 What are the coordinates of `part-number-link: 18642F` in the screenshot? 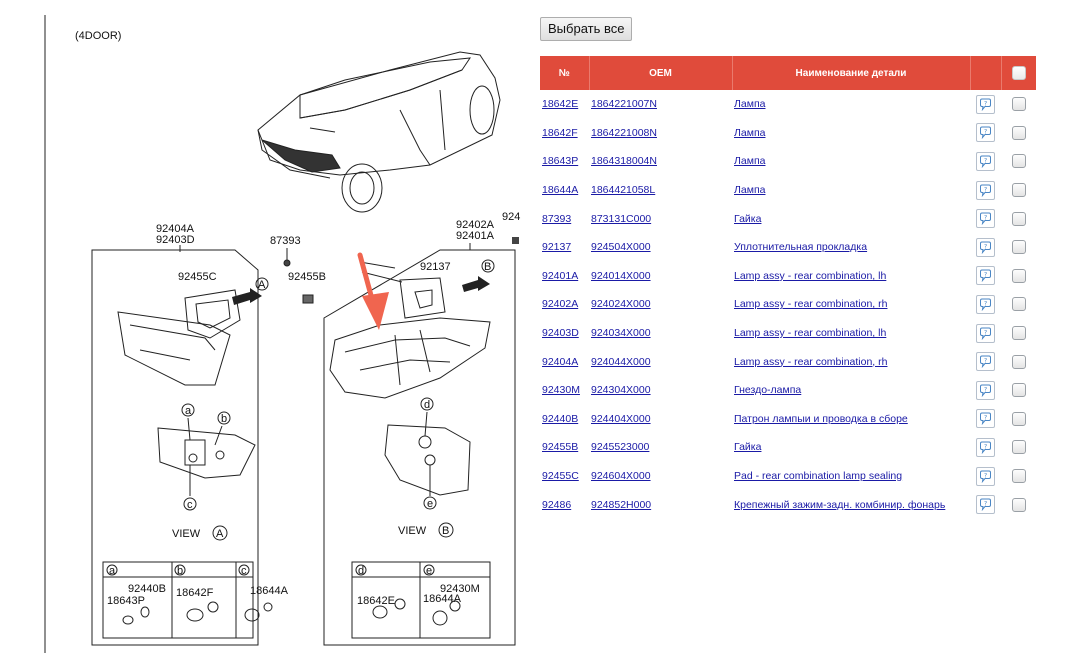 It's located at (560, 133).